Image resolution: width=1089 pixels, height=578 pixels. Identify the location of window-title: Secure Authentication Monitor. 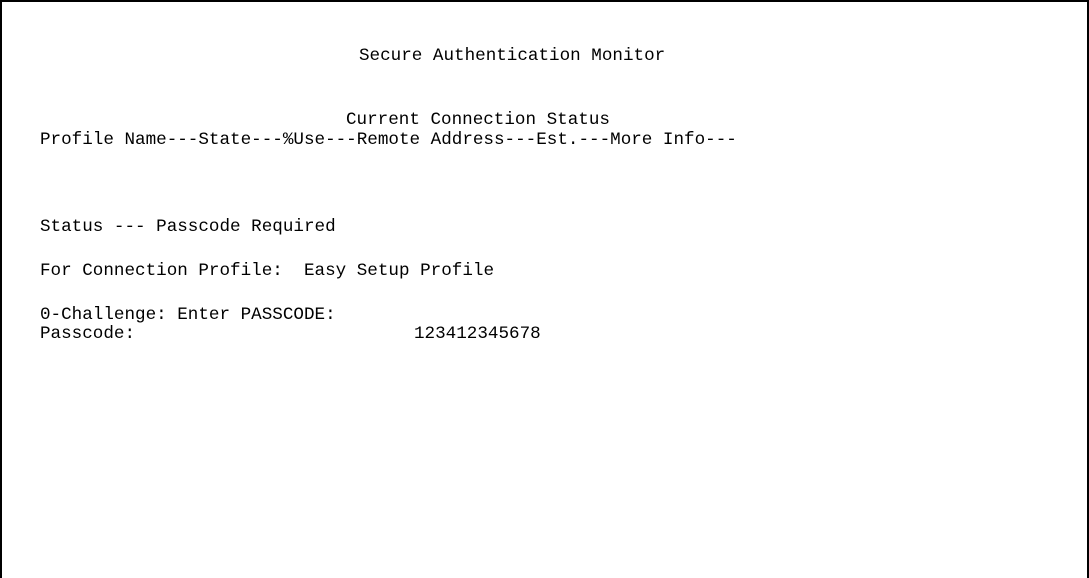
(512, 56).